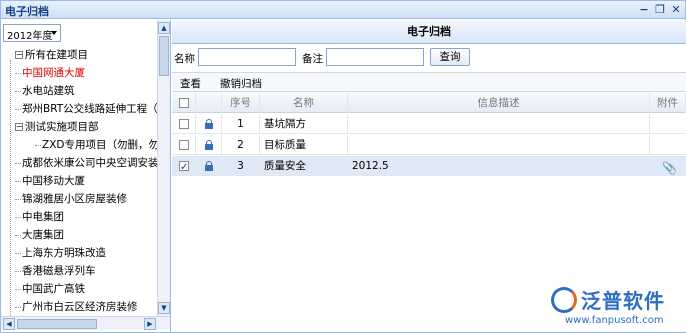  What do you see at coordinates (64, 253) in the screenshot?
I see `tree-node-label: 上海东方明珠改造` at bounding box center [64, 253].